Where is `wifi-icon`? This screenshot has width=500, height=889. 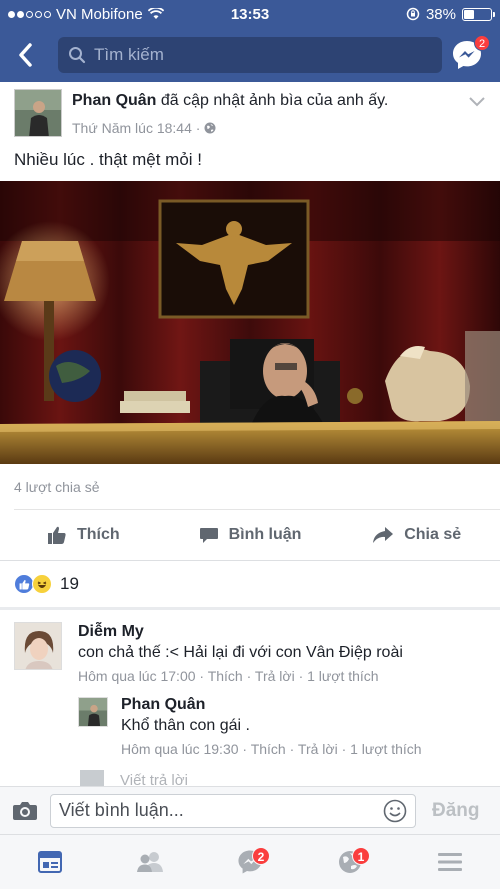 wifi-icon is located at coordinates (155, 13).